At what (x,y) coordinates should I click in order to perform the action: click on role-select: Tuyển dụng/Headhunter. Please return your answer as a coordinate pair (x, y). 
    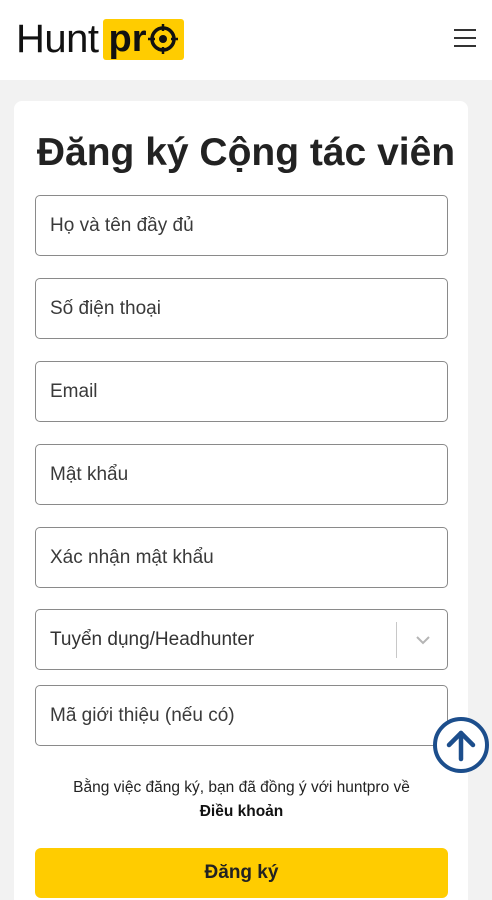
    Looking at the image, I should click on (241, 639).